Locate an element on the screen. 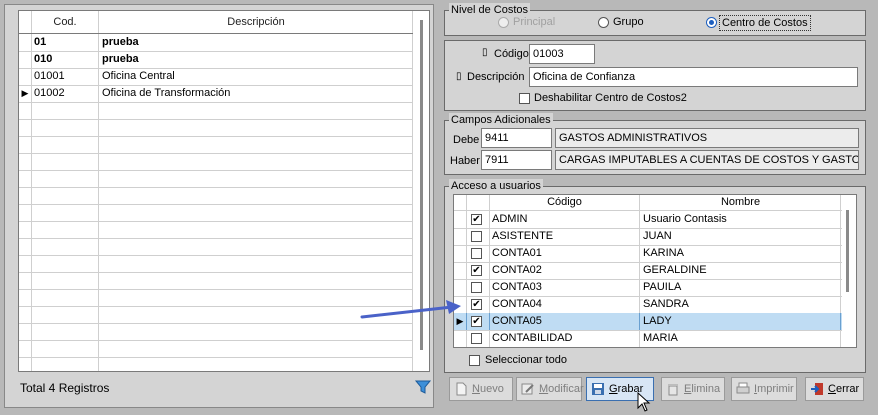 The width and height of the screenshot is (878, 415). cell-user-code: CONTA05 is located at coordinates (565, 321).